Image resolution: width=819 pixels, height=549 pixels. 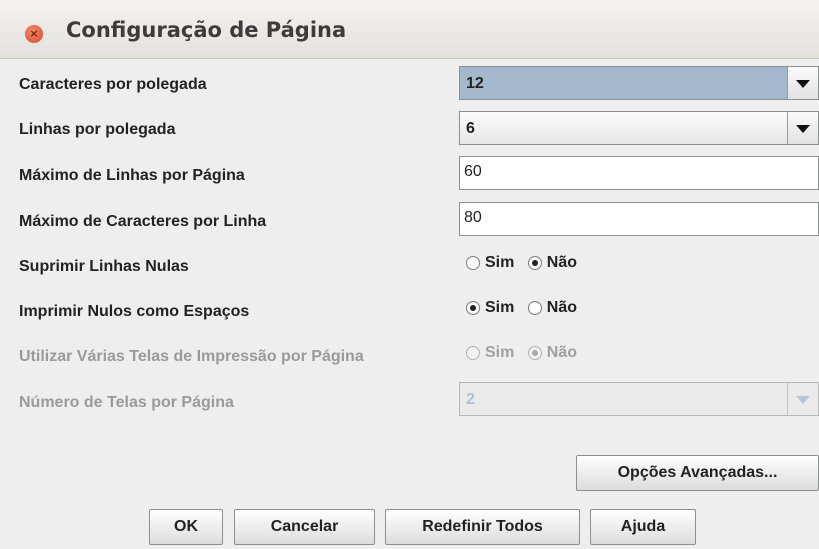 What do you see at coordinates (186, 527) in the screenshot?
I see `ok-button: OK` at bounding box center [186, 527].